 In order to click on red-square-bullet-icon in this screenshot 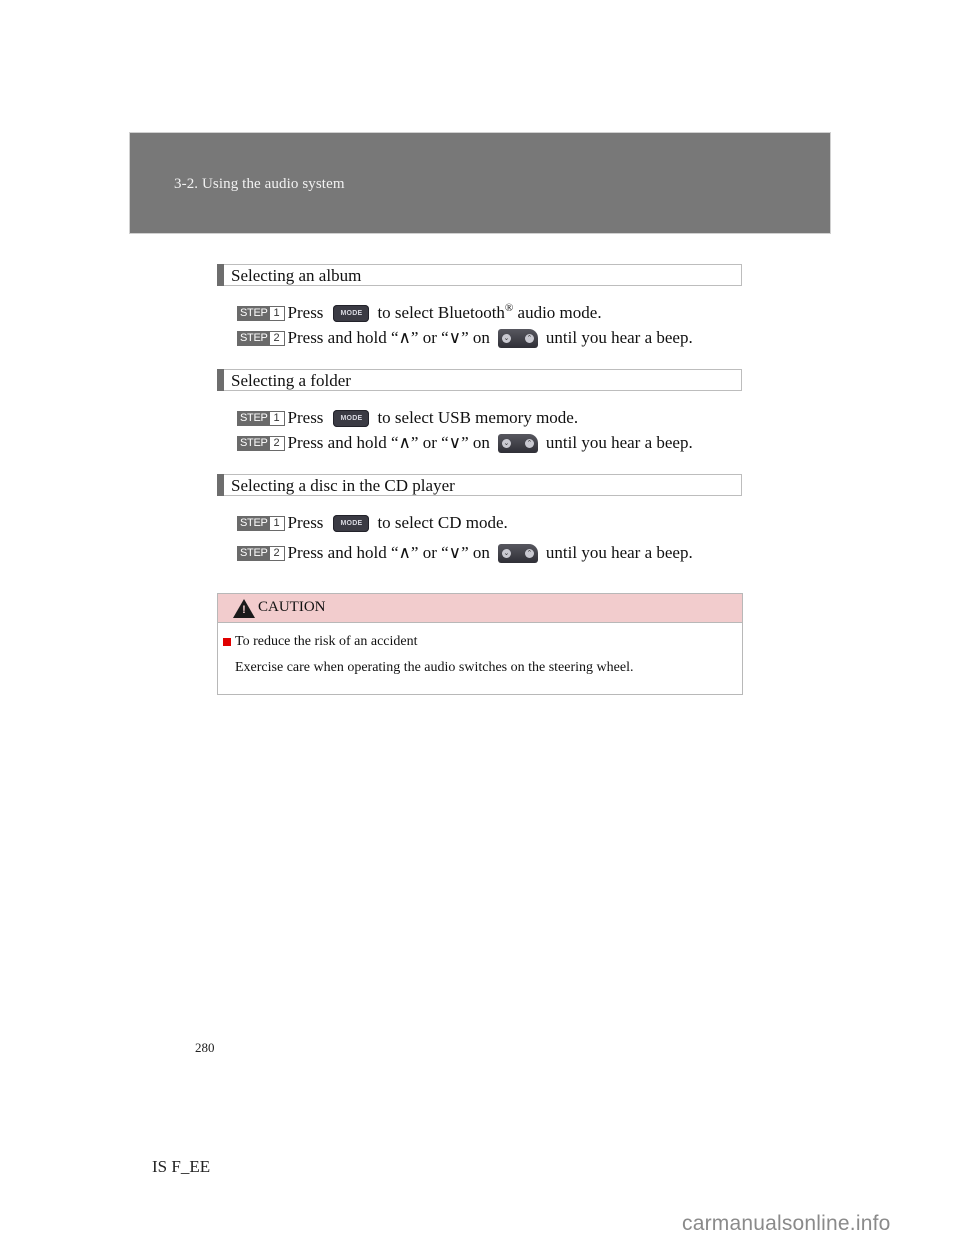, I will do `click(227, 642)`.